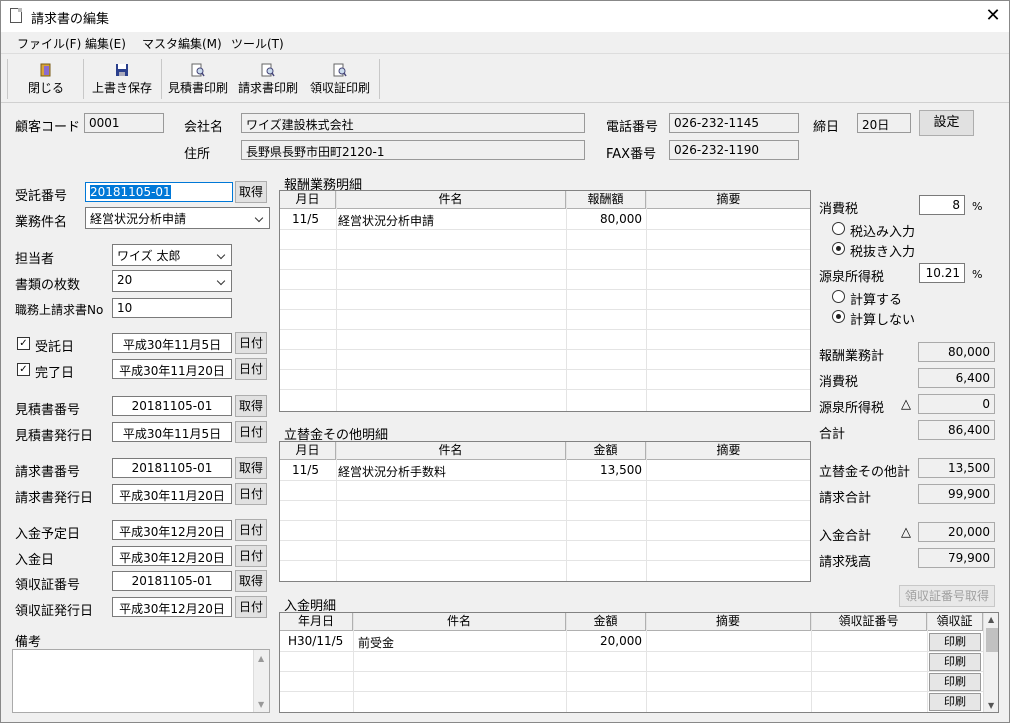 This screenshot has height=723, width=1010. What do you see at coordinates (990, 662) in the screenshot?
I see `pay-grid-scrollbar: ▲ ▼` at bounding box center [990, 662].